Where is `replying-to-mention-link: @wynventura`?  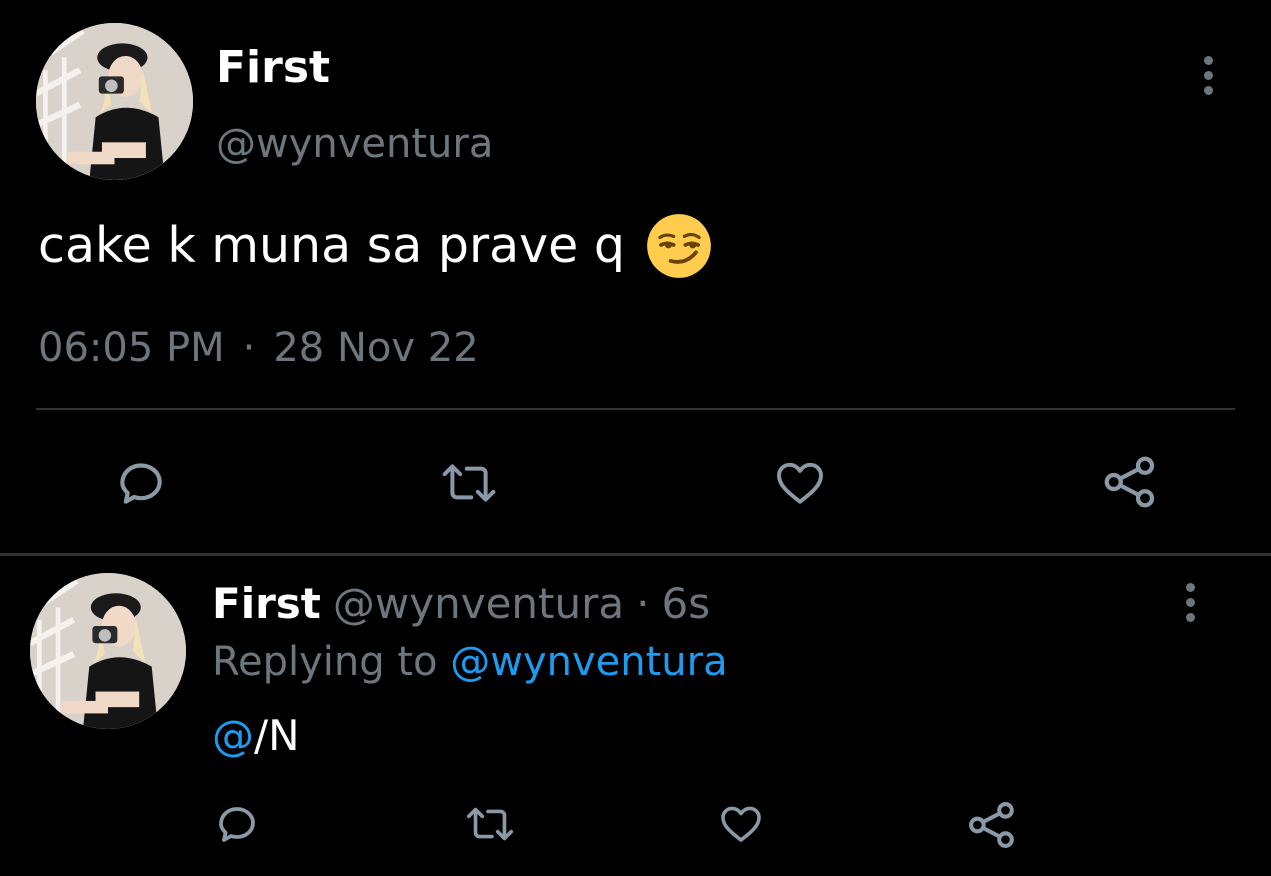 replying-to-mention-link: @wynventura is located at coordinates (588, 662).